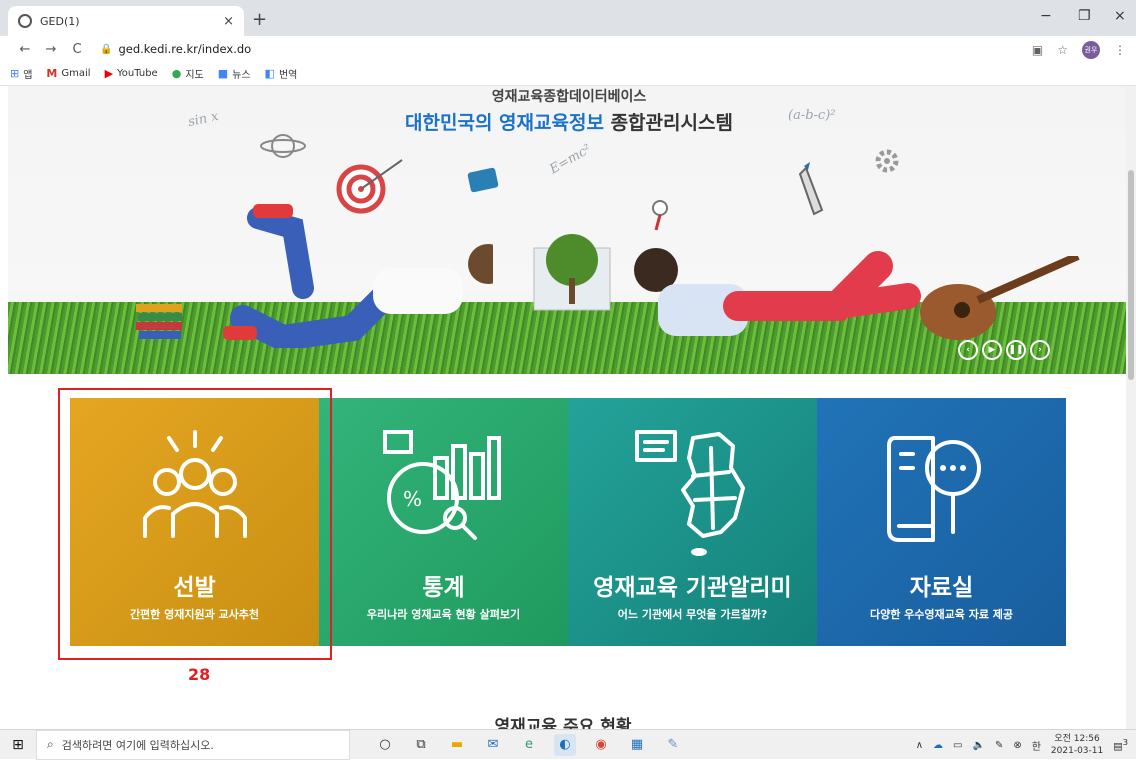 Image resolution: width=1136 pixels, height=760 pixels. What do you see at coordinates (18, 745) in the screenshot?
I see `windows-start-icon: ⊞` at bounding box center [18, 745].